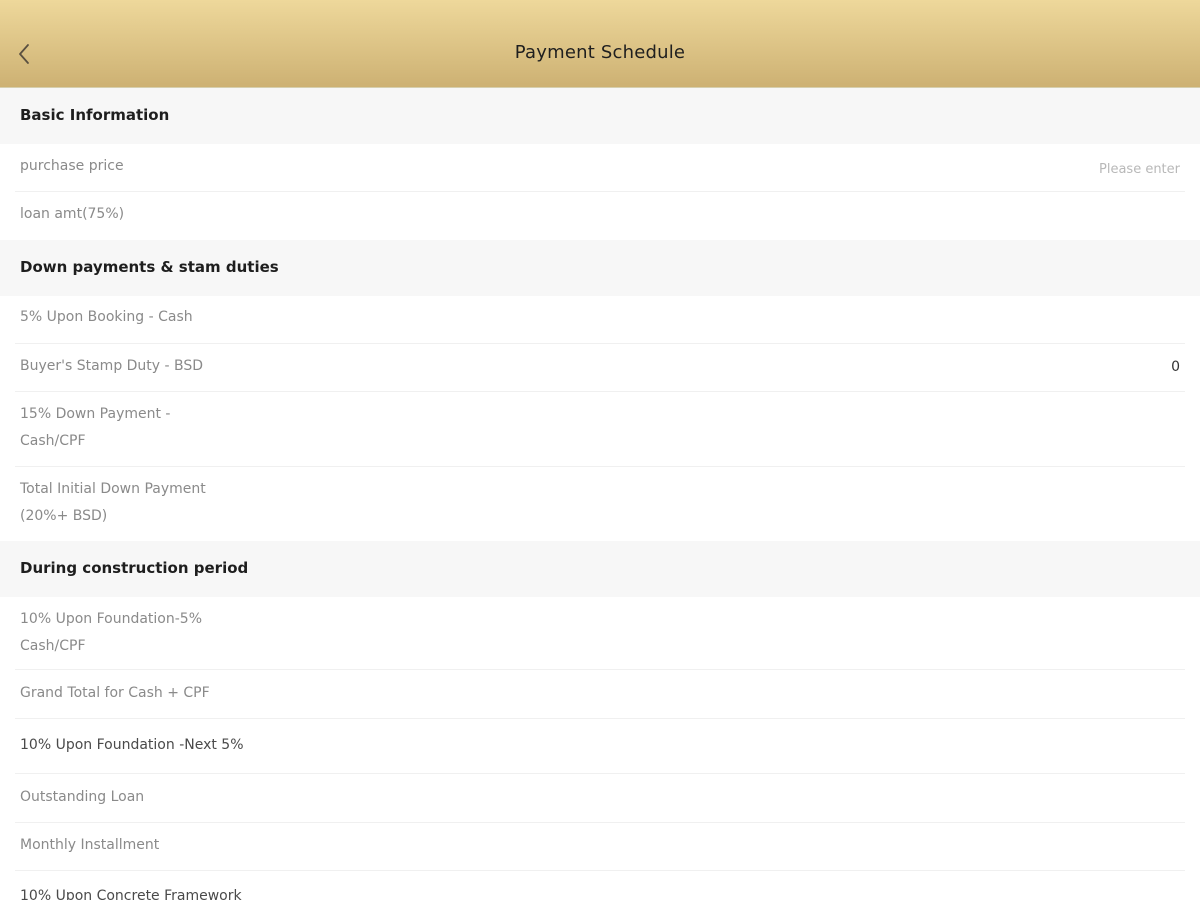  Describe the element at coordinates (112, 366) in the screenshot. I see `bsd-label: Buyer's Stamp Duty - BSD` at that location.